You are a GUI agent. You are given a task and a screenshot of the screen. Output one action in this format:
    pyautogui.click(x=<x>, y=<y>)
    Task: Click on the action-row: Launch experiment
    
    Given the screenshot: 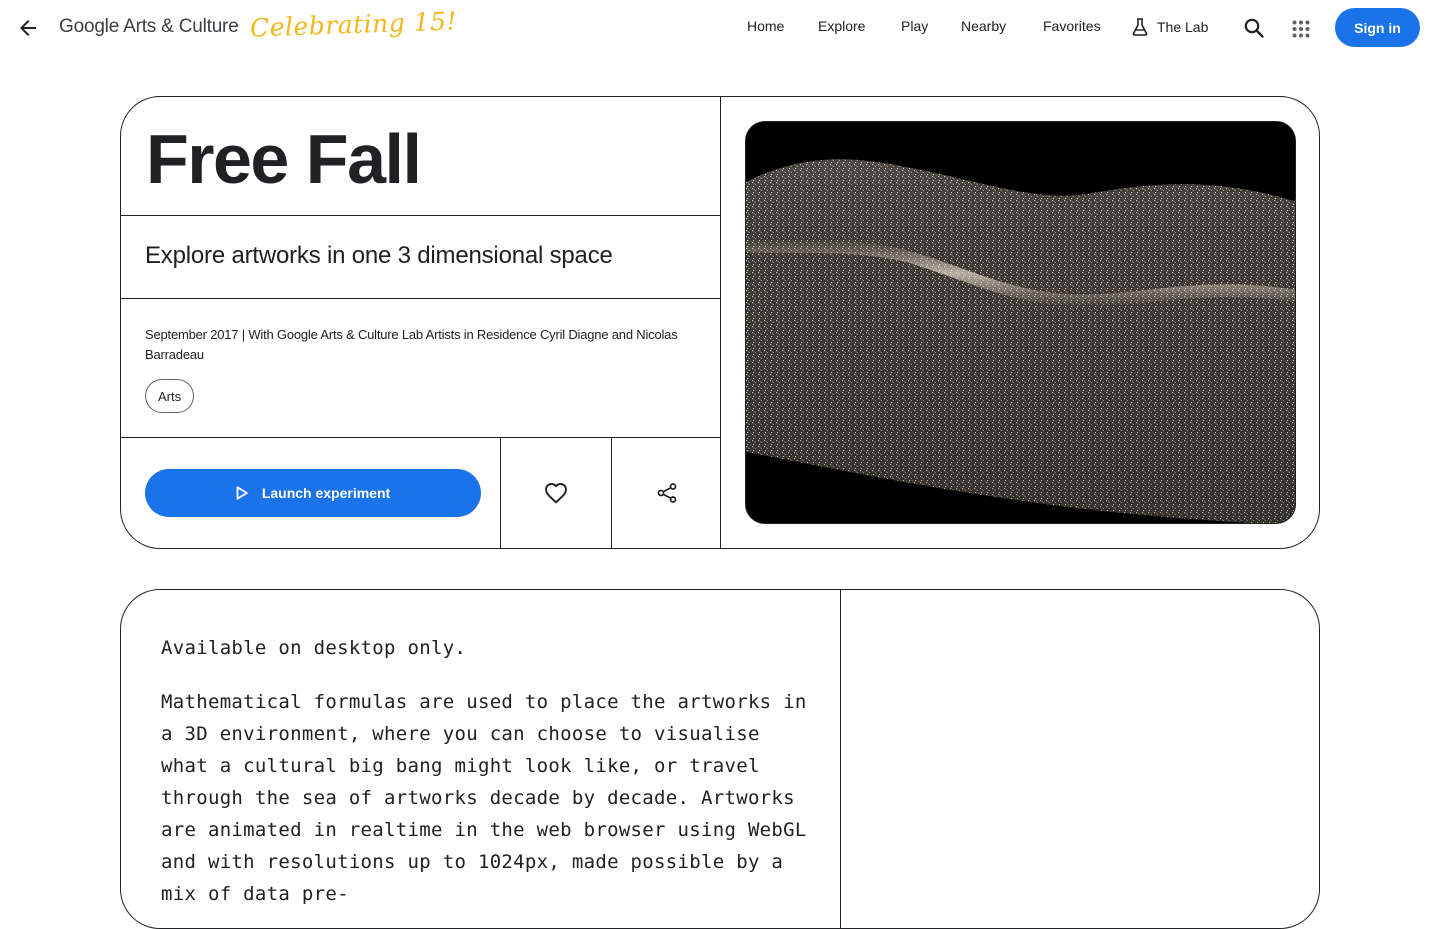 What is the action you would take?
    pyautogui.click(x=421, y=493)
    